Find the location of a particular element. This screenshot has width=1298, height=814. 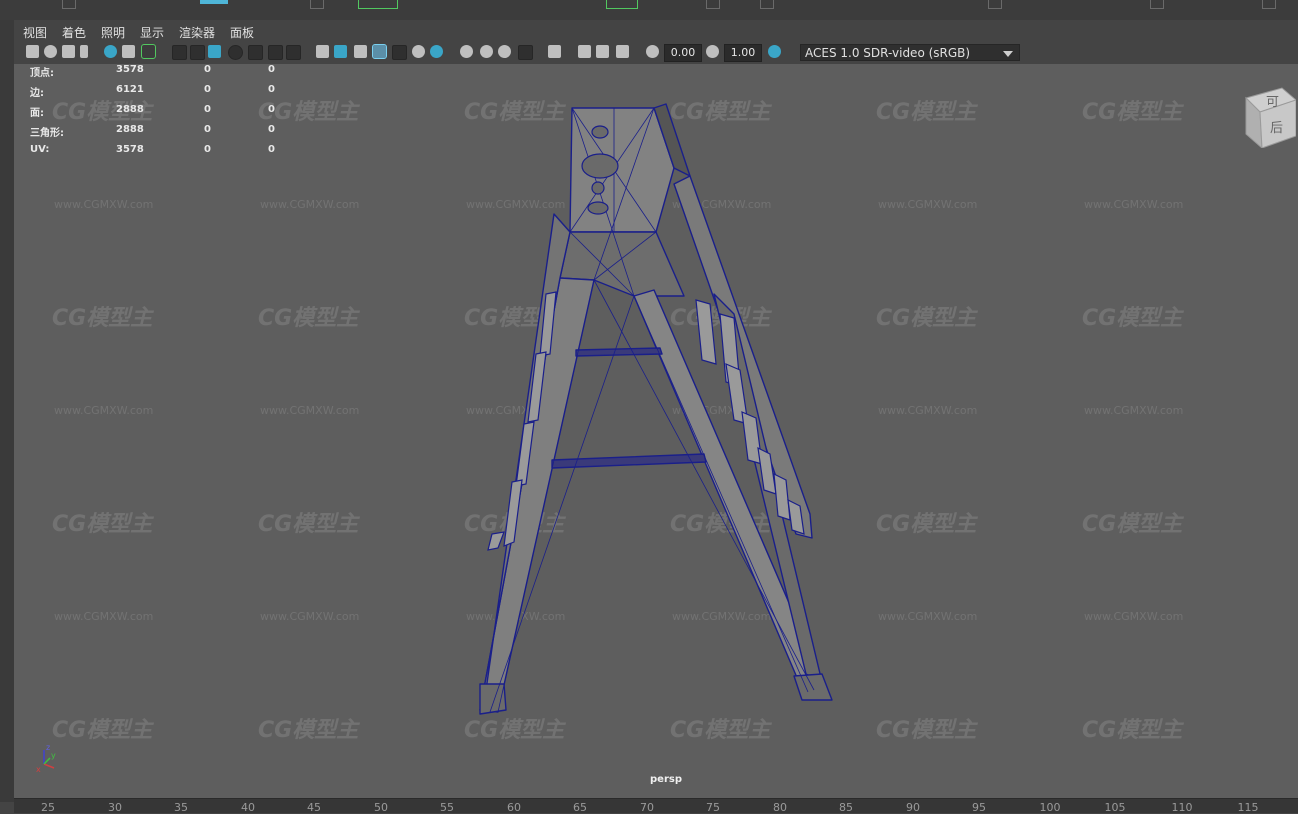

film-gate-icon is located at coordinates (197, 52).